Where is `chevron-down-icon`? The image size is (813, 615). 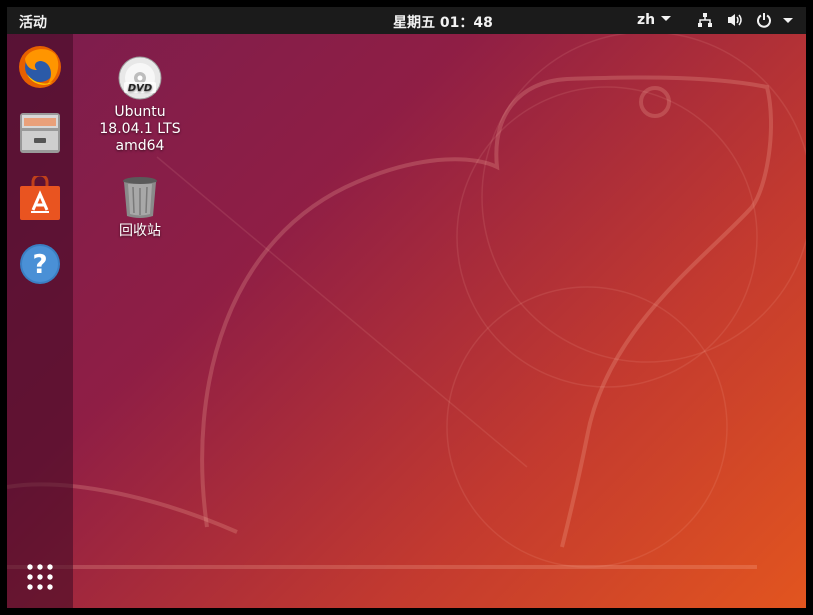
chevron-down-icon is located at coordinates (666, 18).